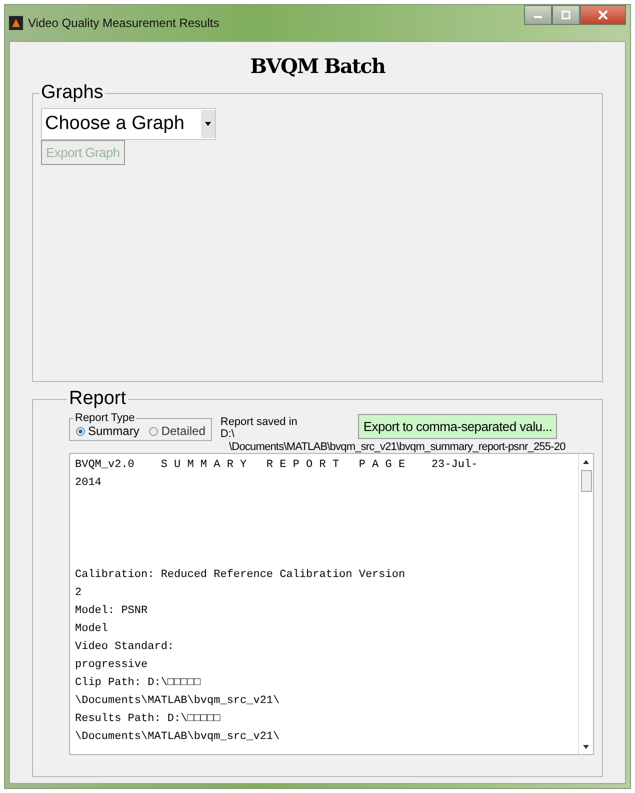 Image resolution: width=635 pixels, height=793 pixels. I want to click on report-type-radio: Summary, so click(108, 431).